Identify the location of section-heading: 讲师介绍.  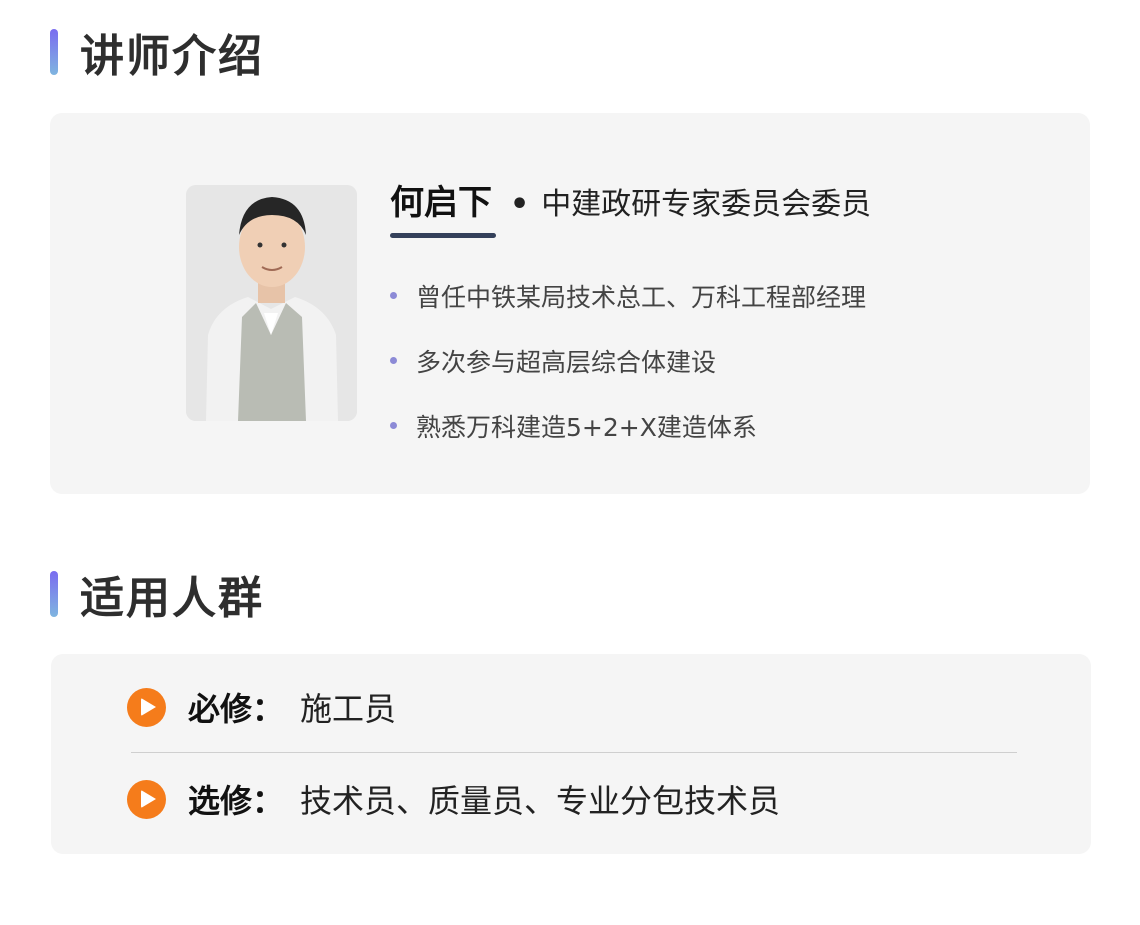
(172, 56).